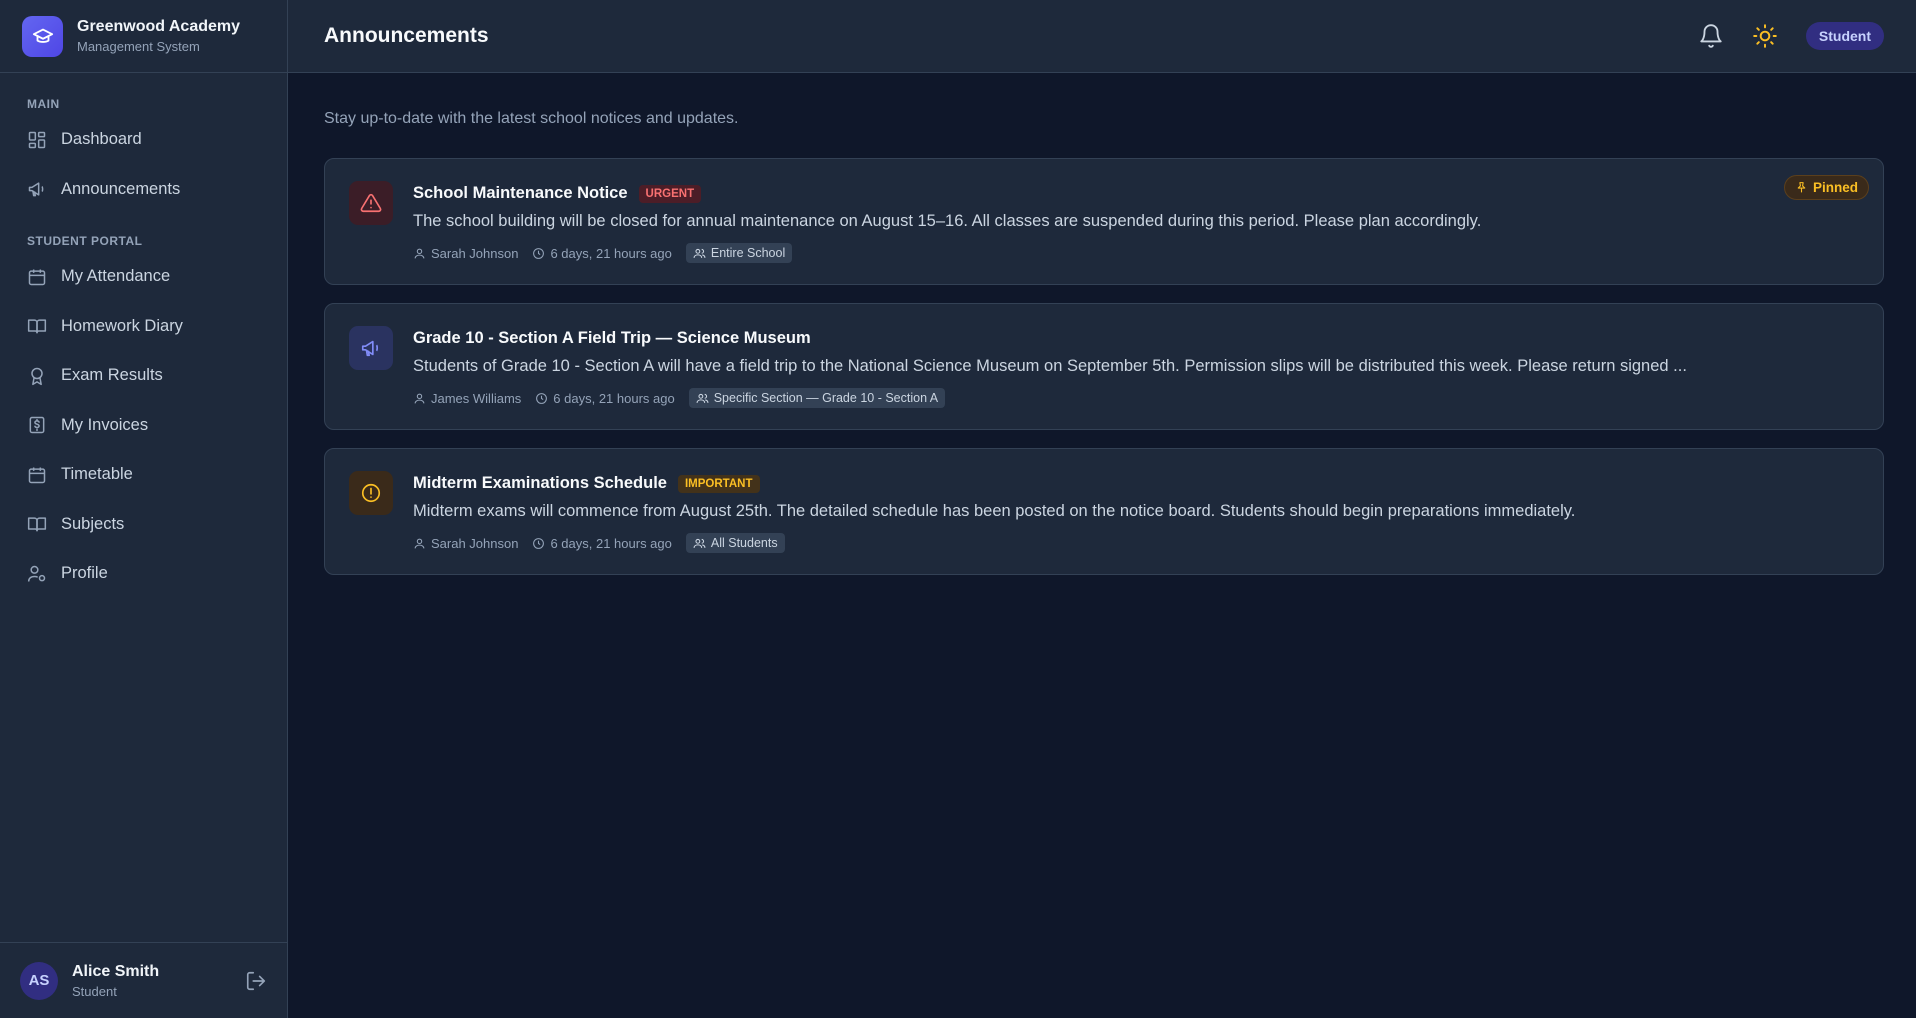 This screenshot has height=1018, width=1916. I want to click on audience-badge: Entire School, so click(739, 253).